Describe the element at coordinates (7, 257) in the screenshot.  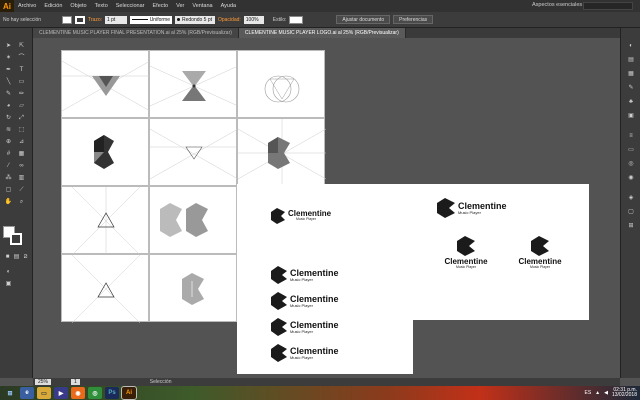
I see `color-mode-icon: ■` at that location.